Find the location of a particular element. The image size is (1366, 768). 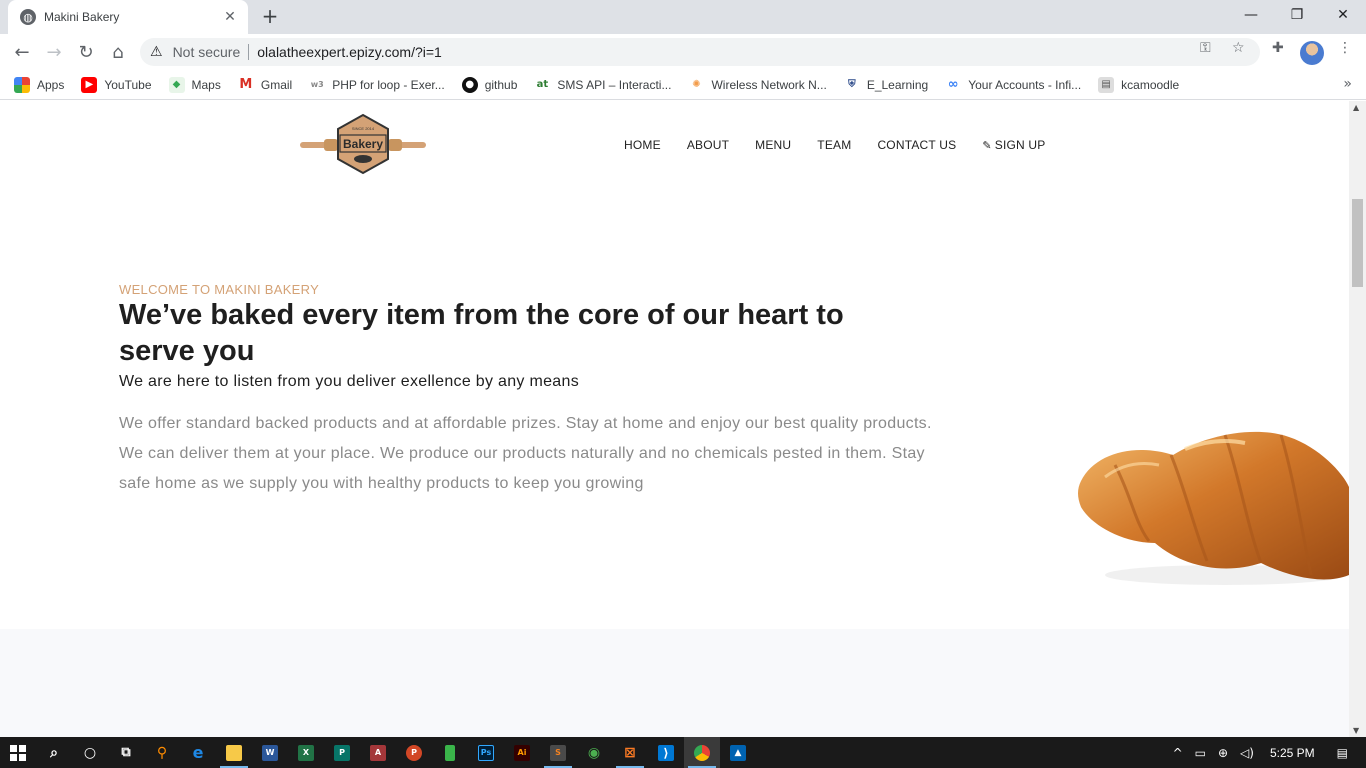

bookmark-kcamoodle: ▤ kcamoodle is located at coordinates (1138, 84).